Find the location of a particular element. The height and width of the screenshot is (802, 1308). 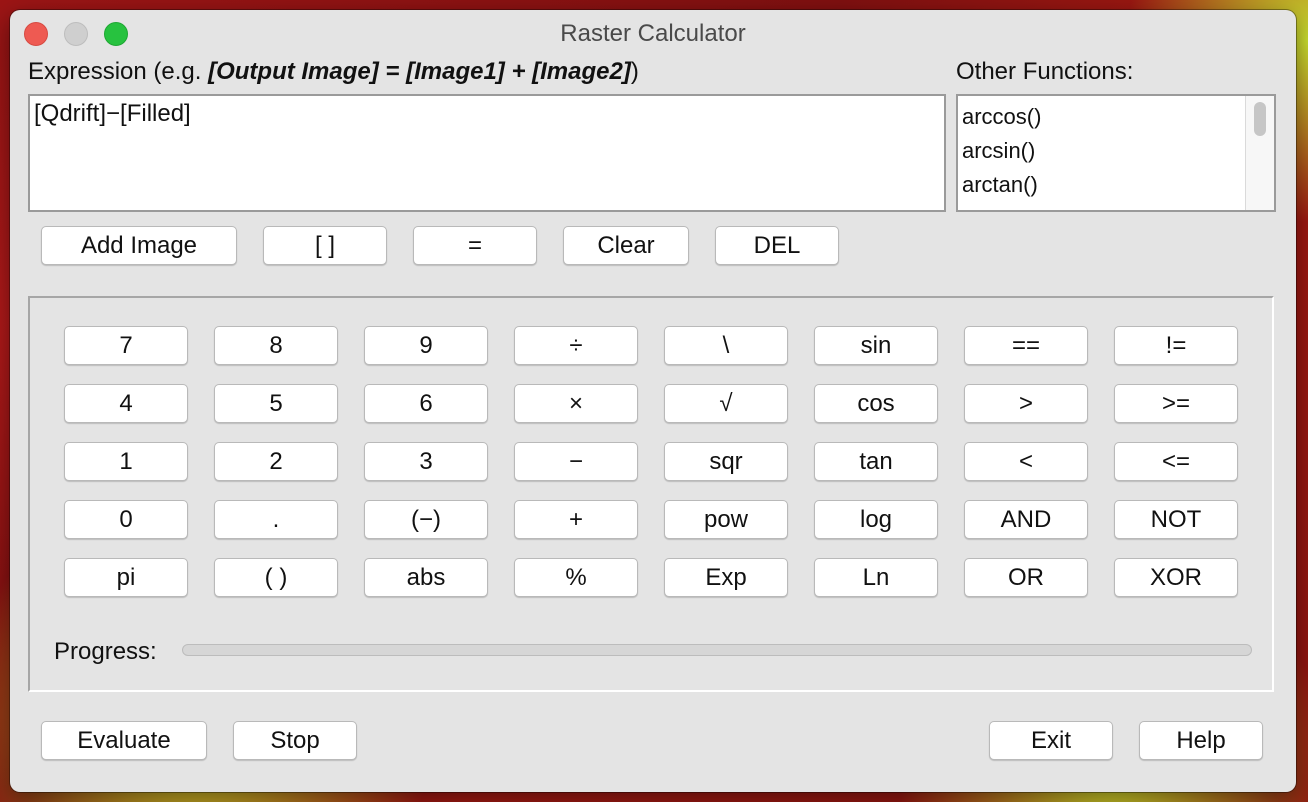

expression-label-example: [Output Image] = [Image1] + [Image2] is located at coordinates (419, 71).